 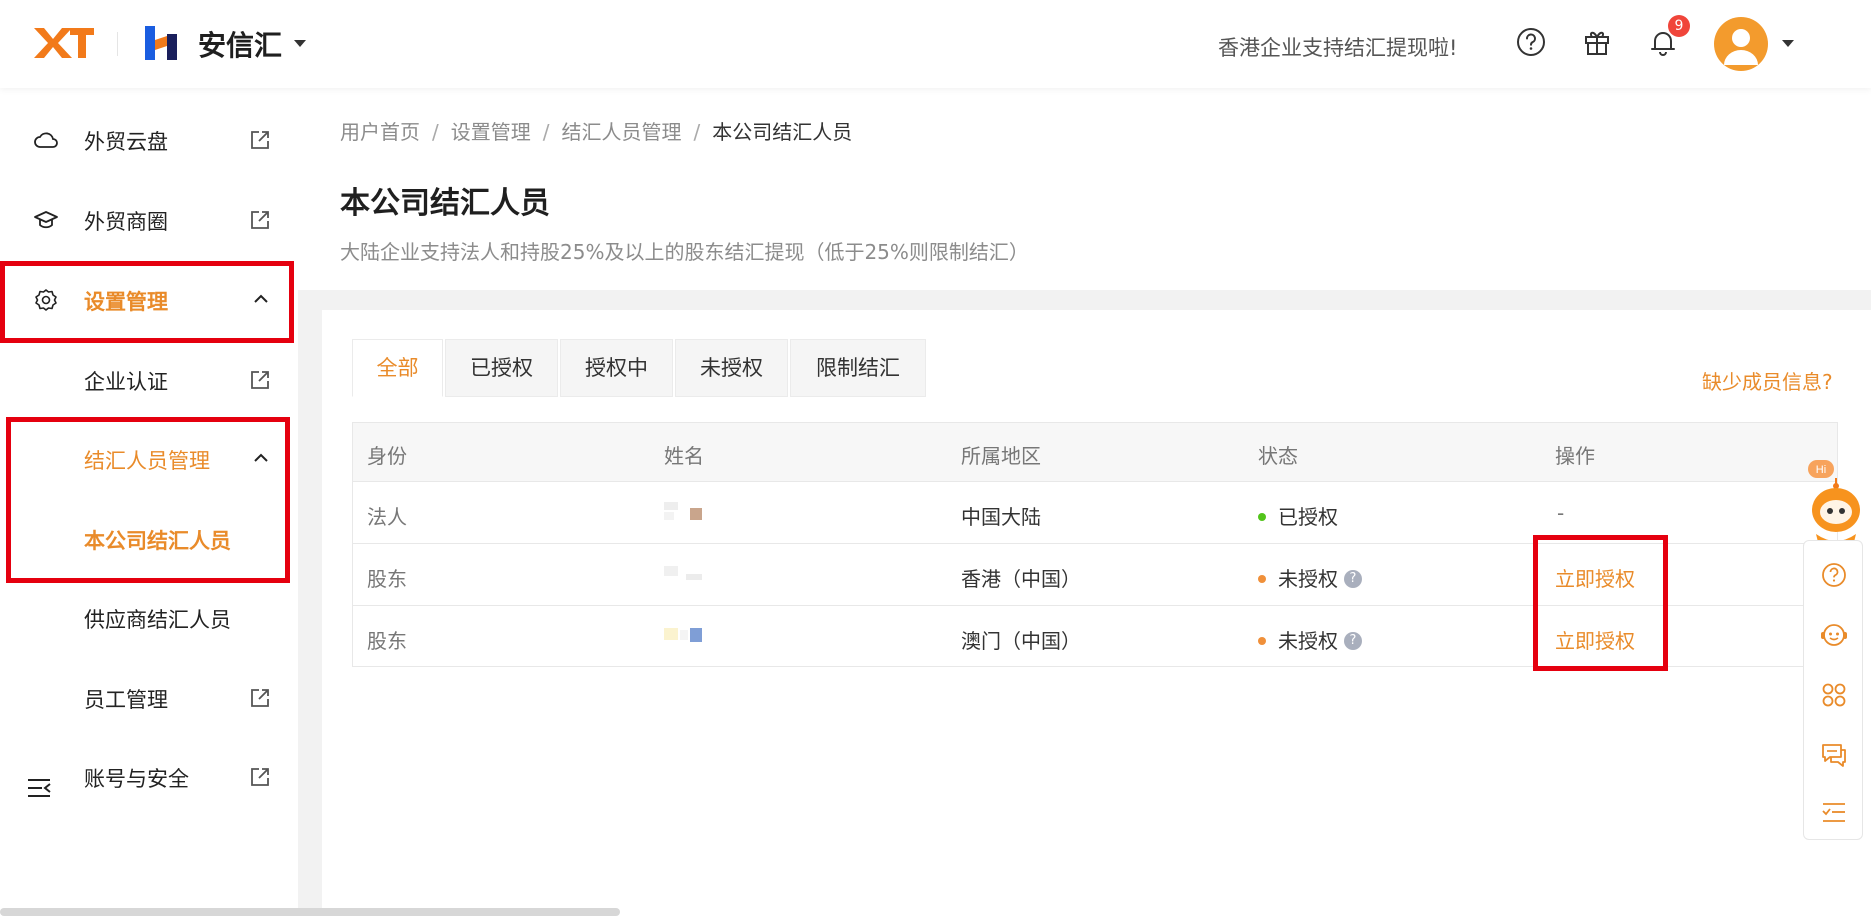 I want to click on graduation-cap-icon, so click(x=46, y=220).